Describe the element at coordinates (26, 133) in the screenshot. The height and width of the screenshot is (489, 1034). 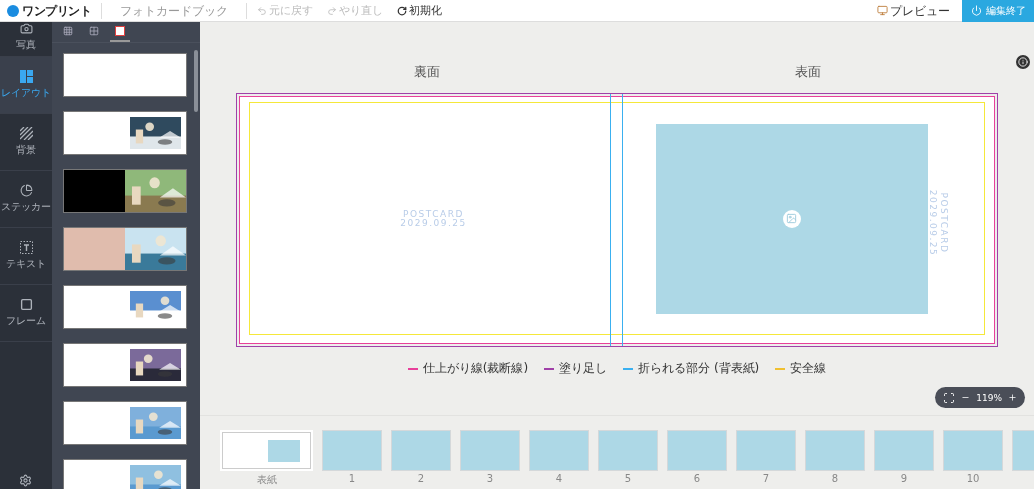
I see `hatch-icon` at that location.